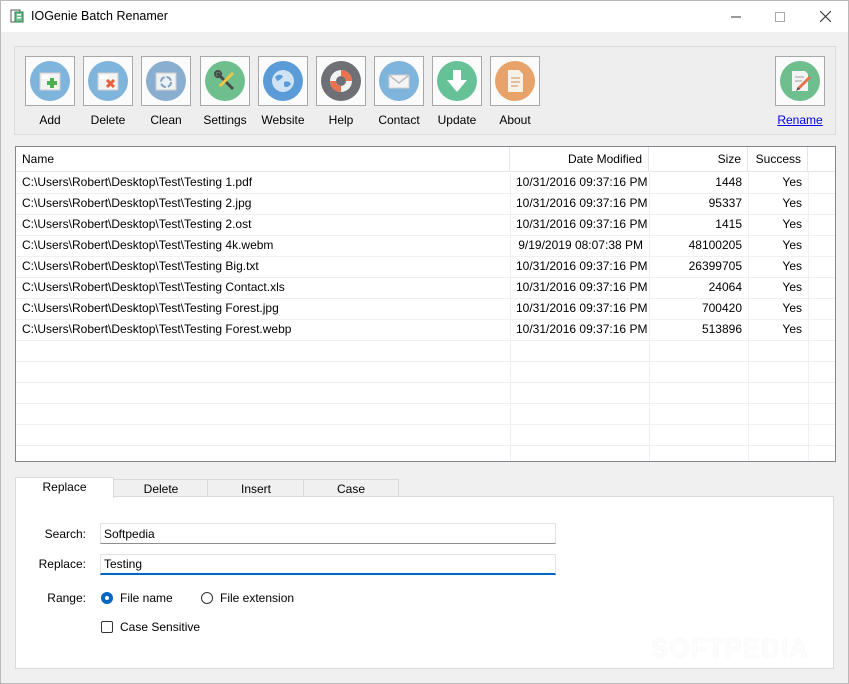 This screenshot has height=684, width=849. Describe the element at coordinates (50, 120) in the screenshot. I see `add-button-label: Add` at that location.